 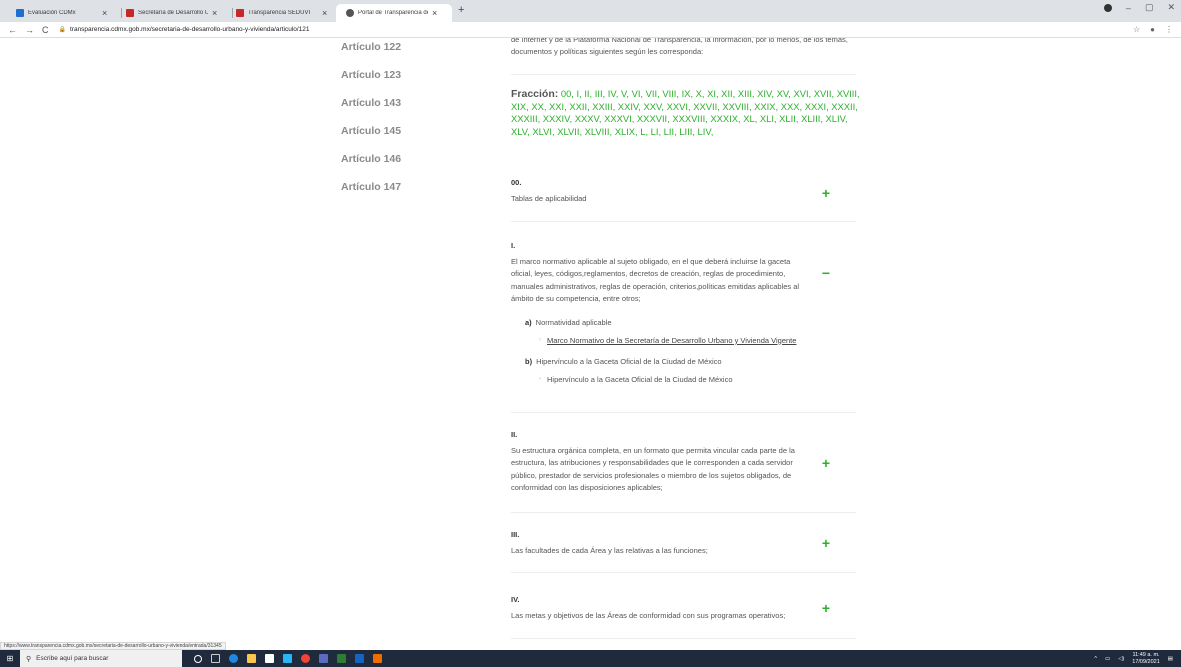 What do you see at coordinates (371, 103) in the screenshot?
I see `sidebar-item-articulo-143: Artículo 143` at bounding box center [371, 103].